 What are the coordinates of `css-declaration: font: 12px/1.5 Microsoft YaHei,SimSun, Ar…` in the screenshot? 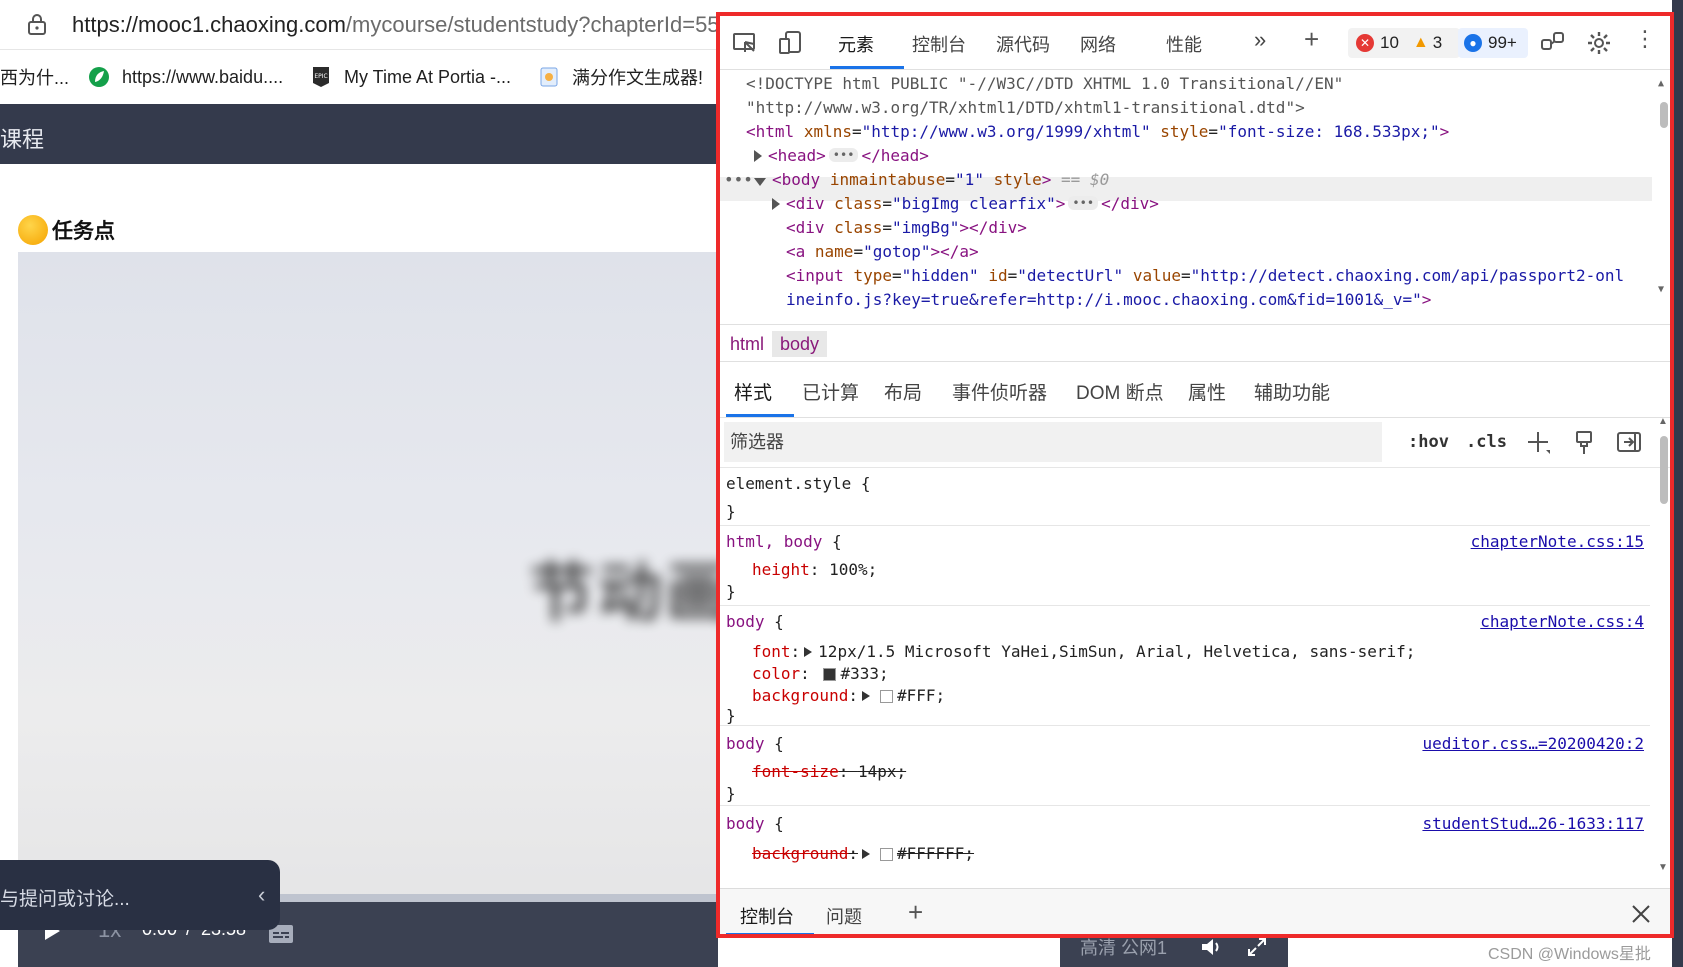 It's located at (1083, 651).